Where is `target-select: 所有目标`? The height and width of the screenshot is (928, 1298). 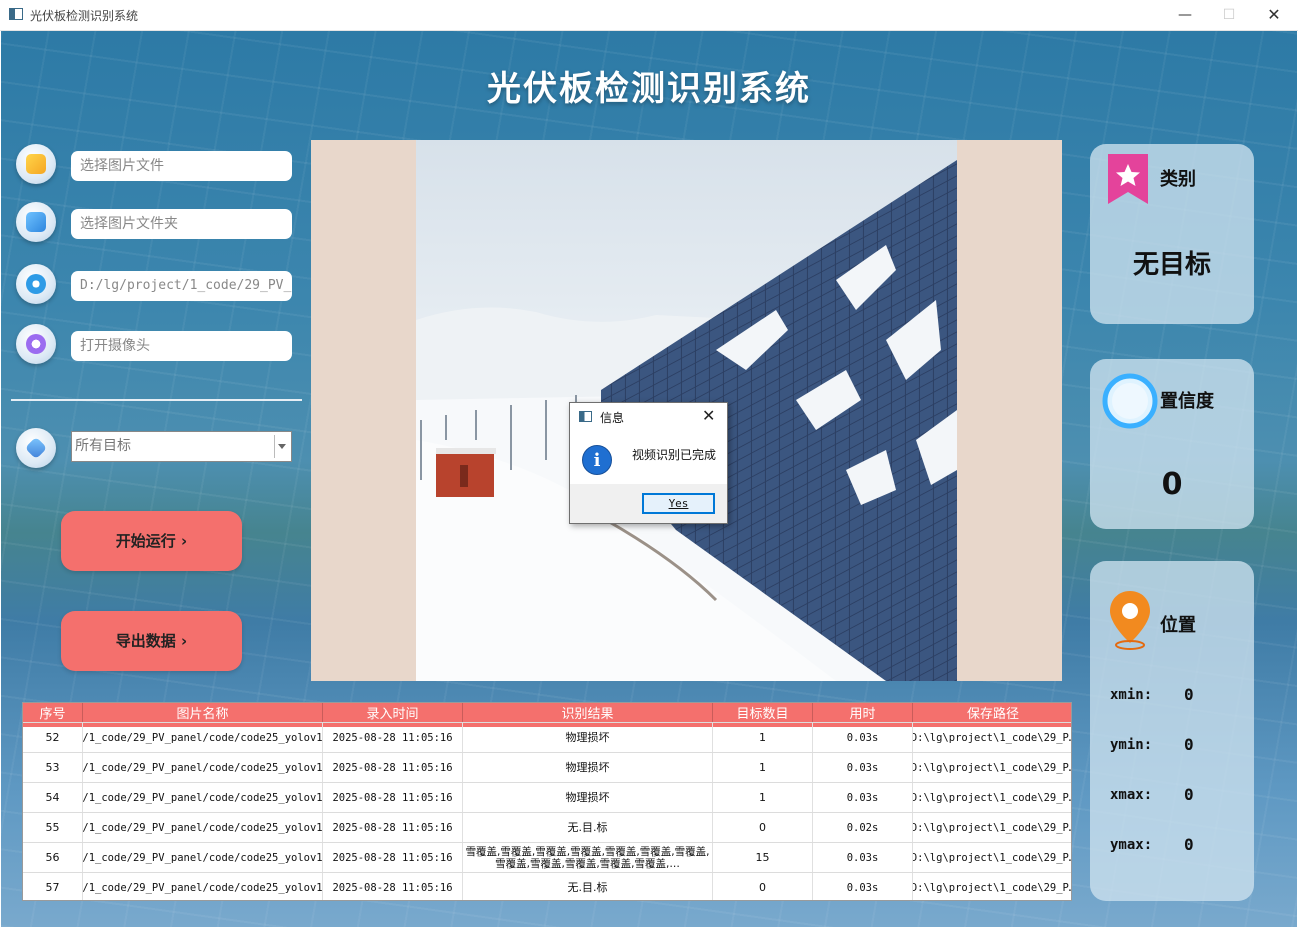
target-select: 所有目标 is located at coordinates (181, 446).